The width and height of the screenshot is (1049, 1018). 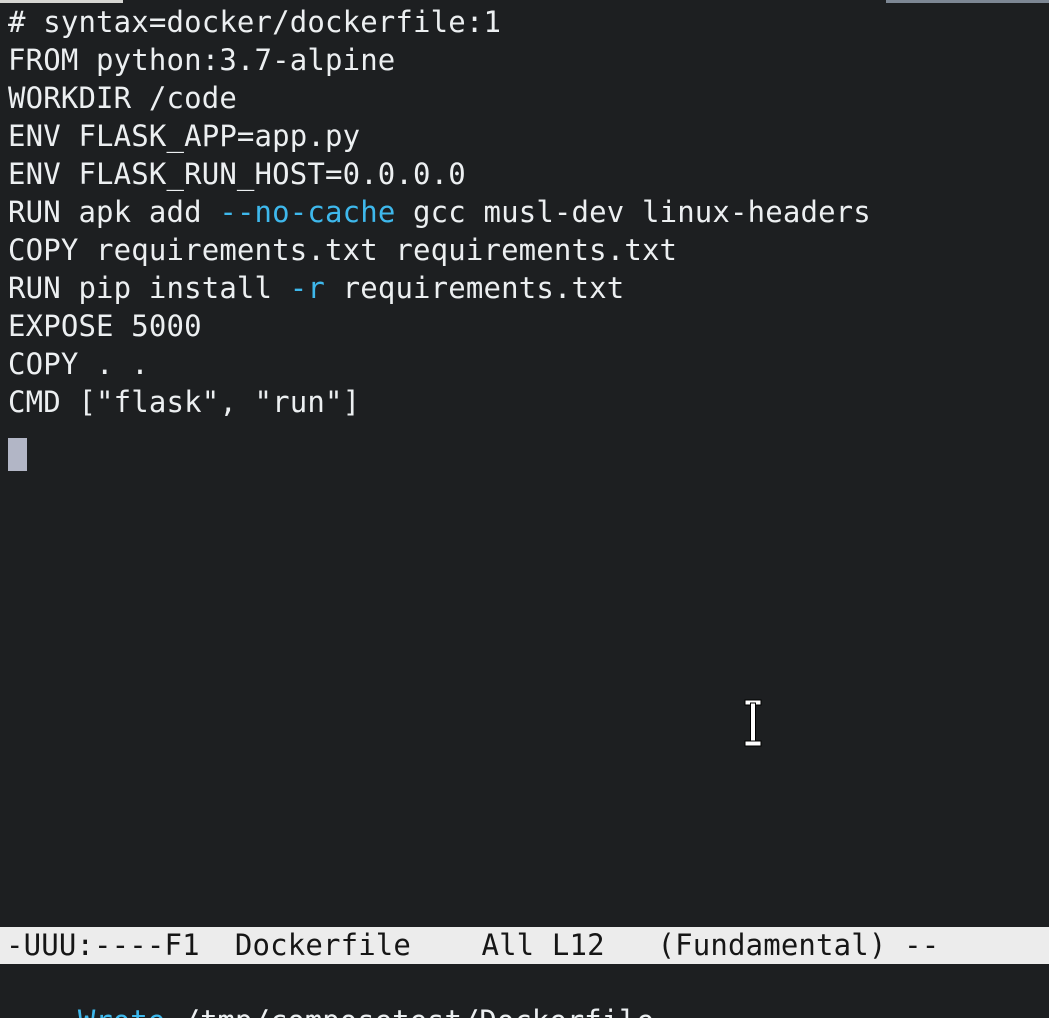 I want to click on echo-area-verb: Wrote, so click(x=121, y=1011).